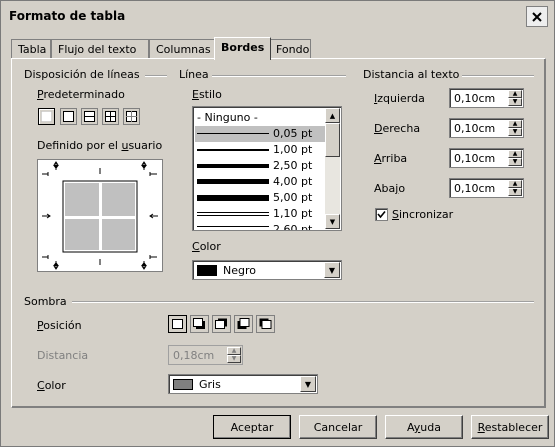 The width and height of the screenshot is (555, 447). Describe the element at coordinates (100, 145) in the screenshot. I see `user-defined-label: Definido por el usuario` at that location.